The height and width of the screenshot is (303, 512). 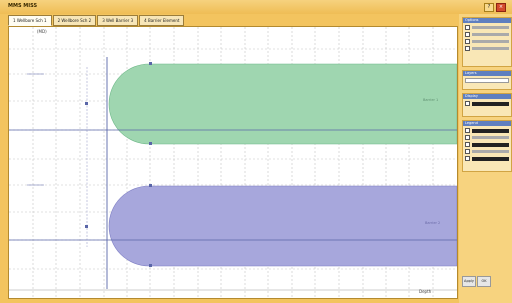 I want to click on layer-dropdown, so click(x=487, y=80).